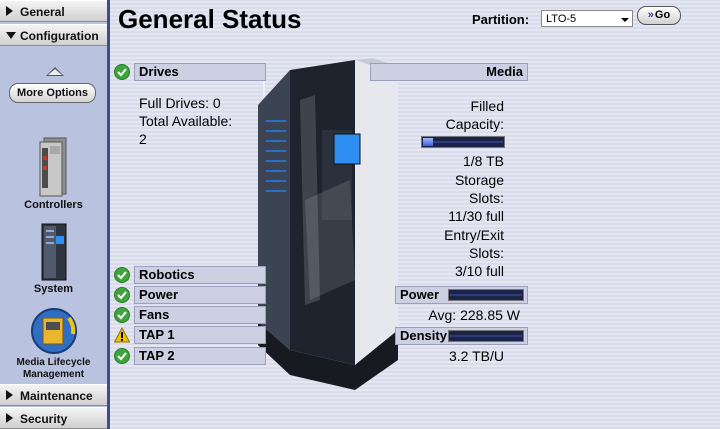 The height and width of the screenshot is (429, 720). What do you see at coordinates (11, 35) in the screenshot?
I see `chevron-down-icon` at bounding box center [11, 35].